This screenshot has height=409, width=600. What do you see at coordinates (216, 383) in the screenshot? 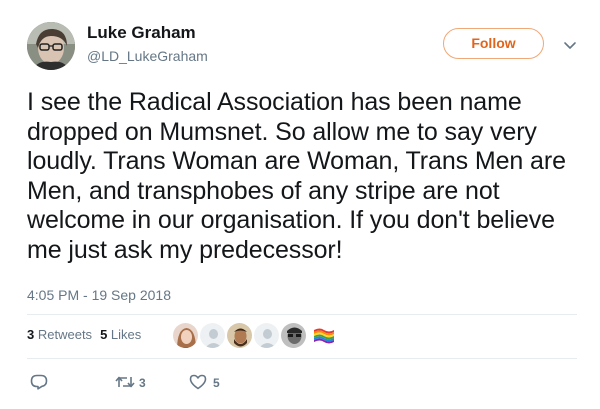
I see `like-count: 5` at bounding box center [216, 383].